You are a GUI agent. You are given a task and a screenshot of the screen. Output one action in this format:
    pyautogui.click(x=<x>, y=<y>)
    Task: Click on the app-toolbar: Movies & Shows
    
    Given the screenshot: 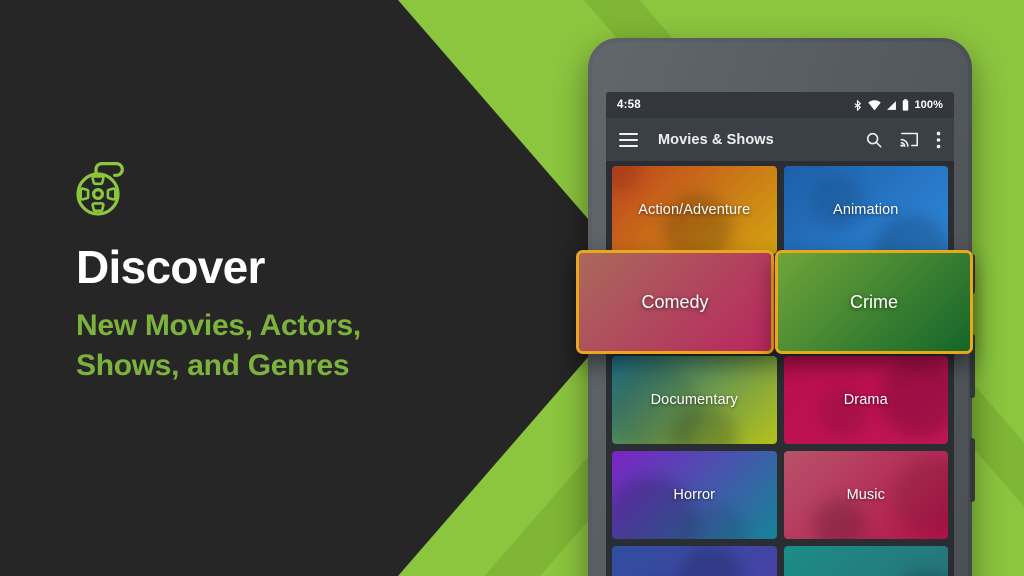 What is the action you would take?
    pyautogui.click(x=780, y=139)
    